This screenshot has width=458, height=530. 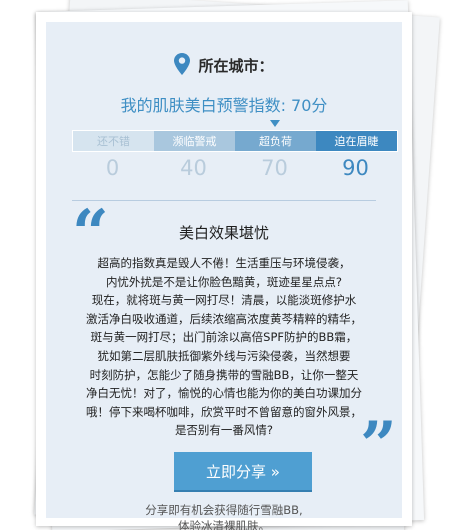 What do you see at coordinates (194, 141) in the screenshot?
I see `level-segment-2: 濒临警戒` at bounding box center [194, 141].